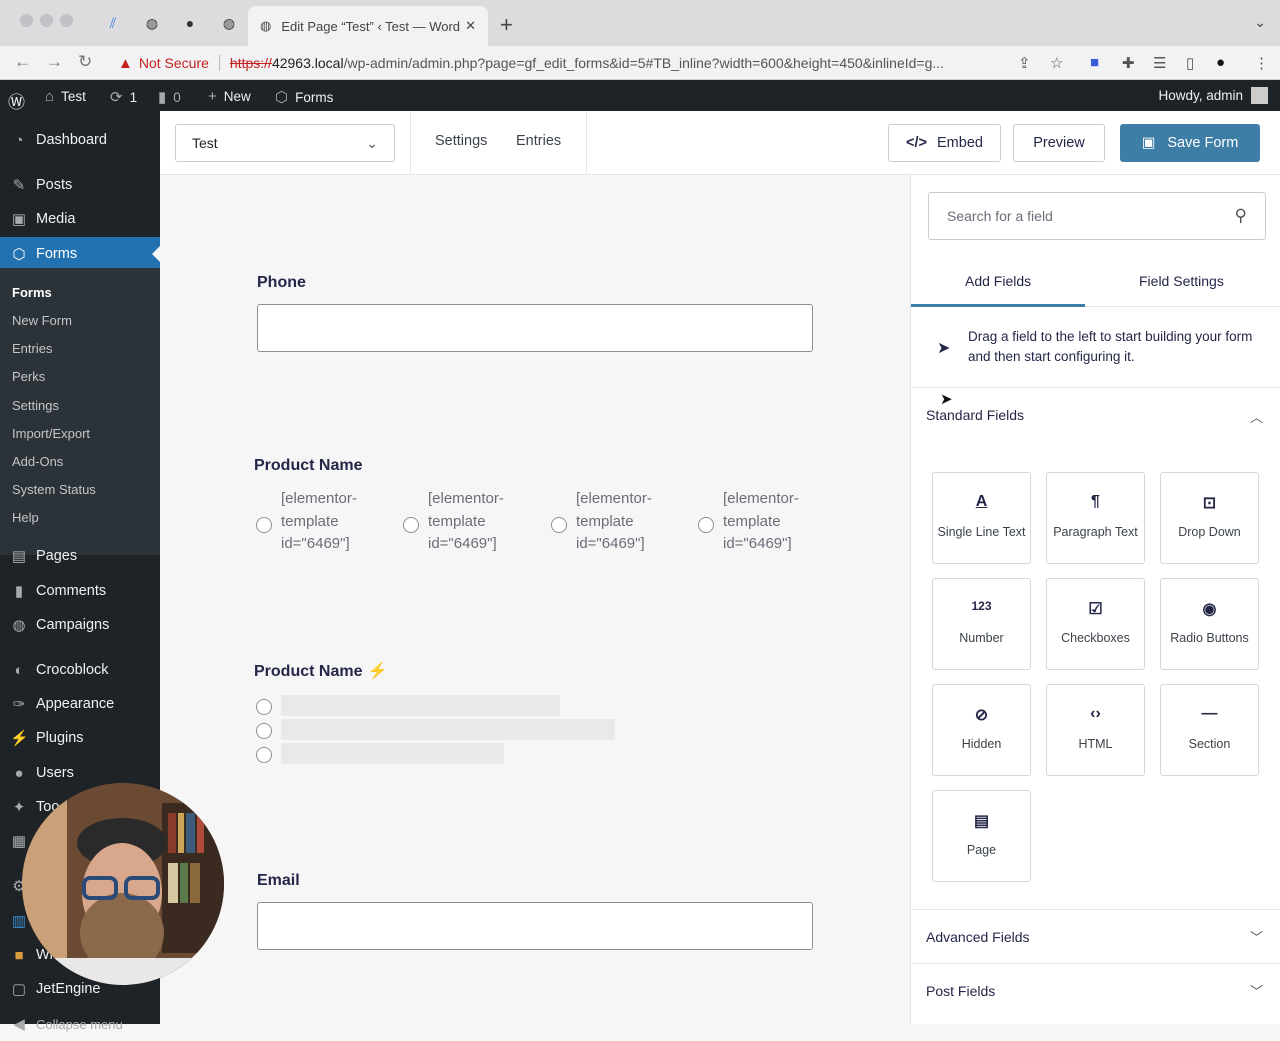 The image size is (1280, 1041). Describe the element at coordinates (66, 20) in the screenshot. I see `window-zoom-button` at that location.